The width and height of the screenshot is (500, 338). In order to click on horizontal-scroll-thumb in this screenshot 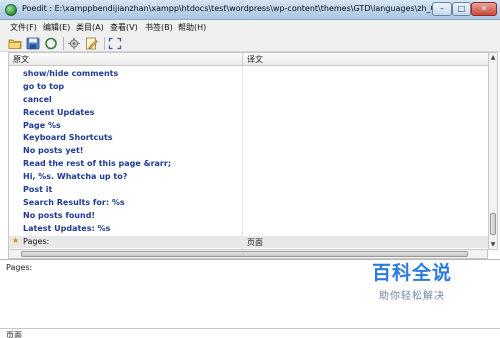, I will do `click(244, 254)`.